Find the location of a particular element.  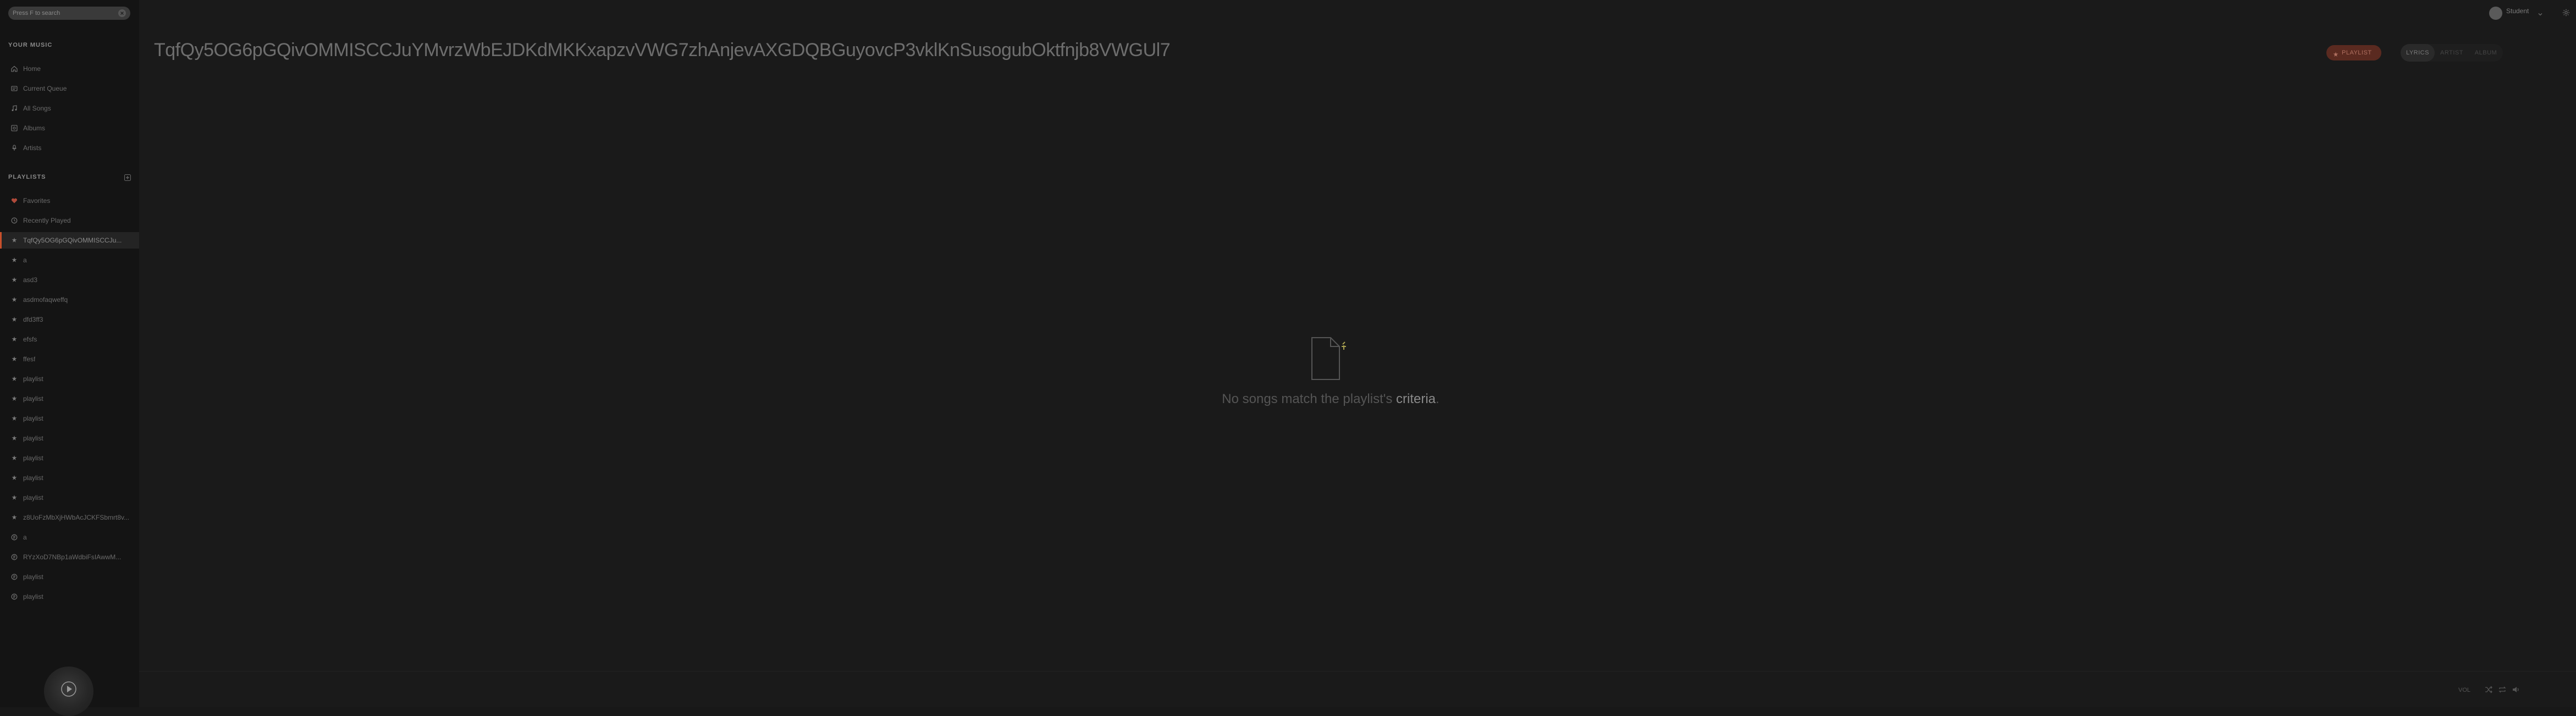

avatar is located at coordinates (2495, 13).